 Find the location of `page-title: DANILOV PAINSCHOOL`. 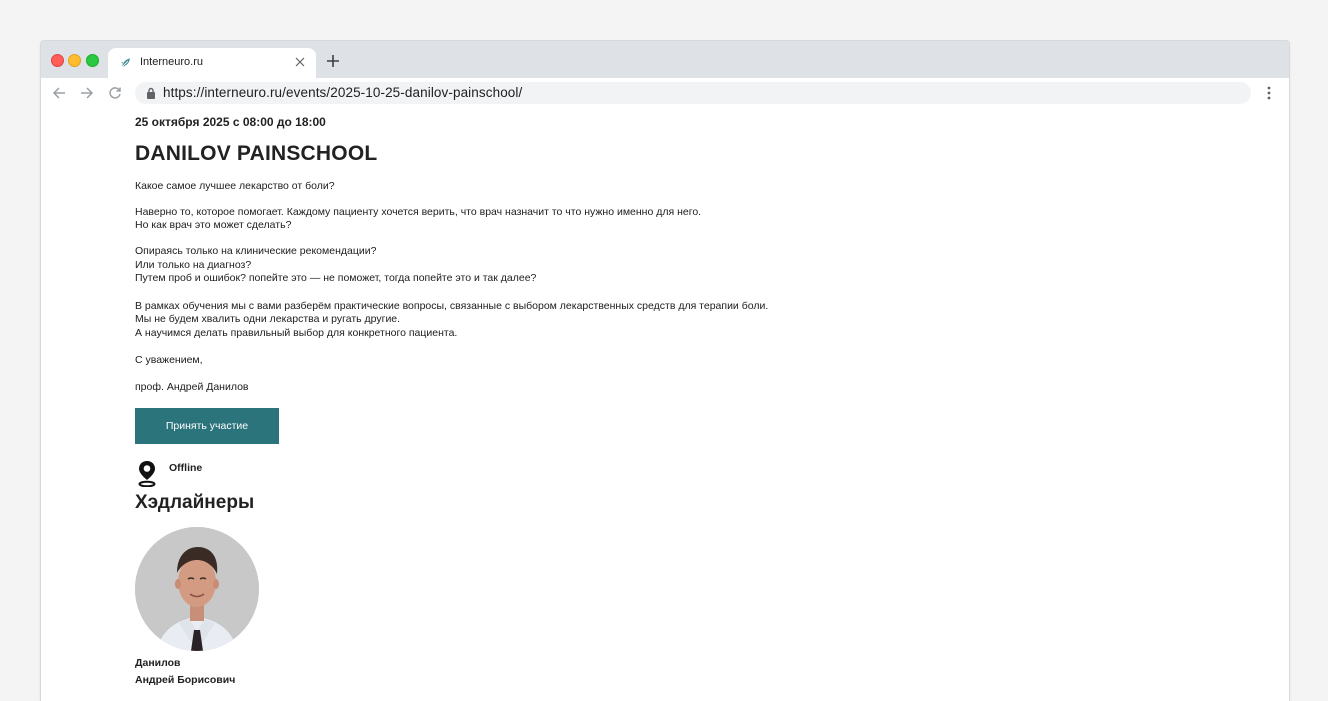

page-title: DANILOV PAINSCHOOL is located at coordinates (256, 153).